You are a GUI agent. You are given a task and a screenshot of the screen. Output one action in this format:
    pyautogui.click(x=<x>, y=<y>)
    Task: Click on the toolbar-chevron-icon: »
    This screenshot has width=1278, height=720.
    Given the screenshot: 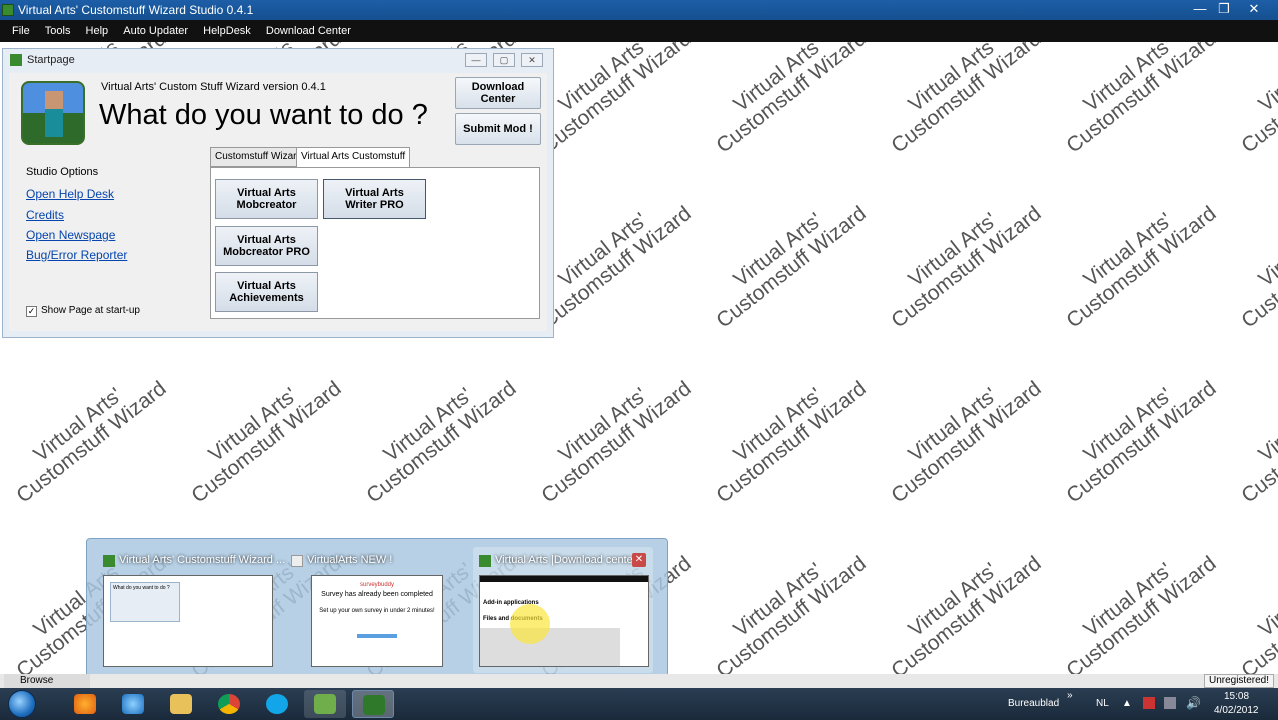 What is the action you would take?
    pyautogui.click(x=1070, y=695)
    